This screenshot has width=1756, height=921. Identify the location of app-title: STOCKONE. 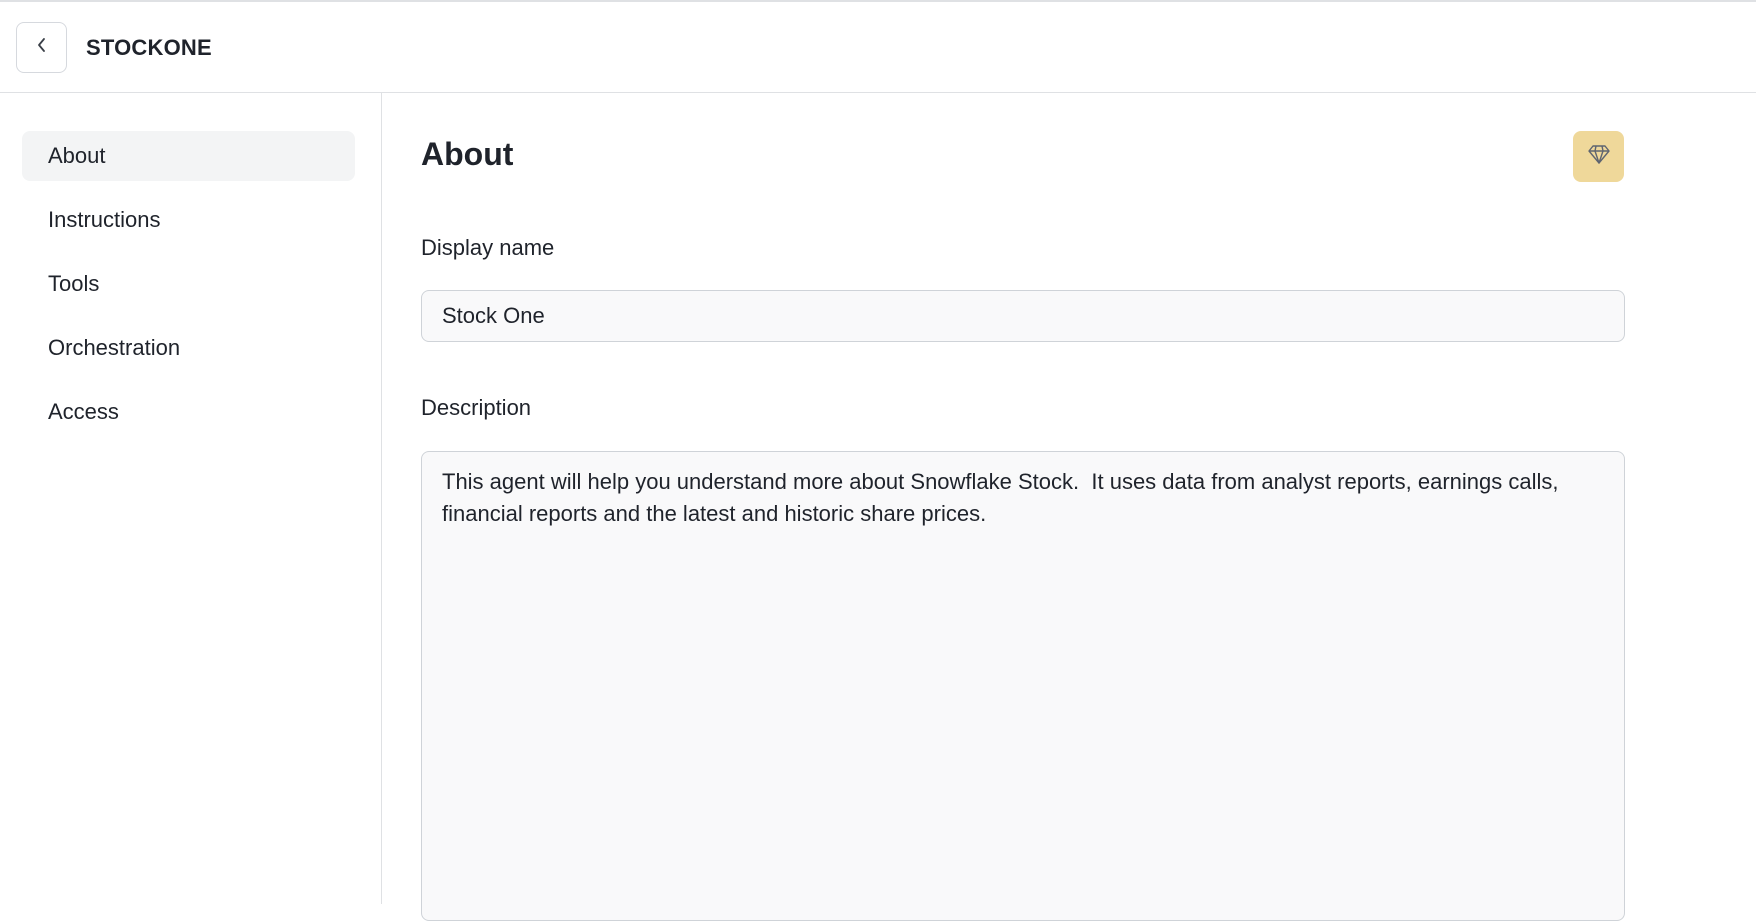
(149, 47).